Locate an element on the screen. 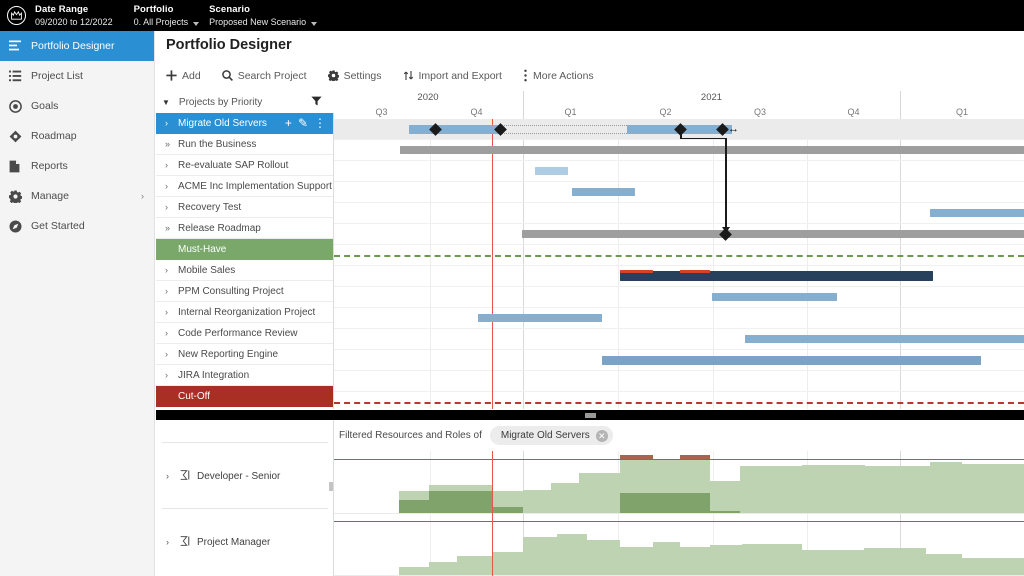 This screenshot has height=576, width=1024. splitter-grip is located at coordinates (590, 415).